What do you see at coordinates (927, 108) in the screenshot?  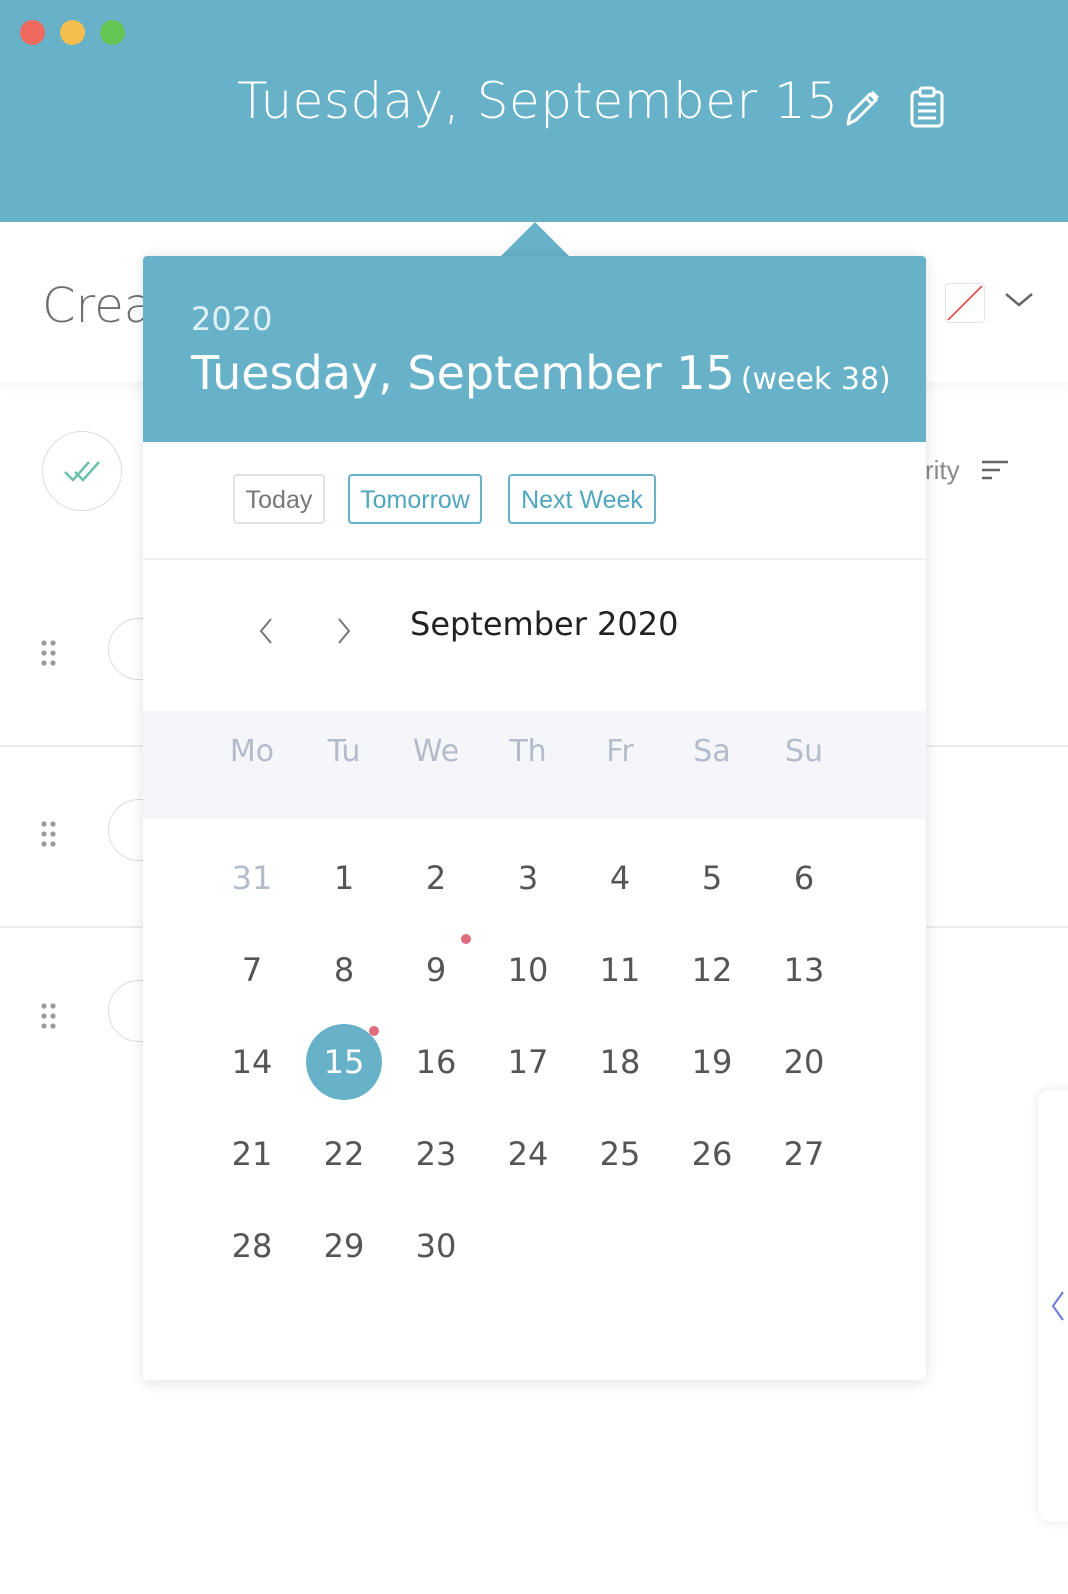 I see `clipboard-icon` at bounding box center [927, 108].